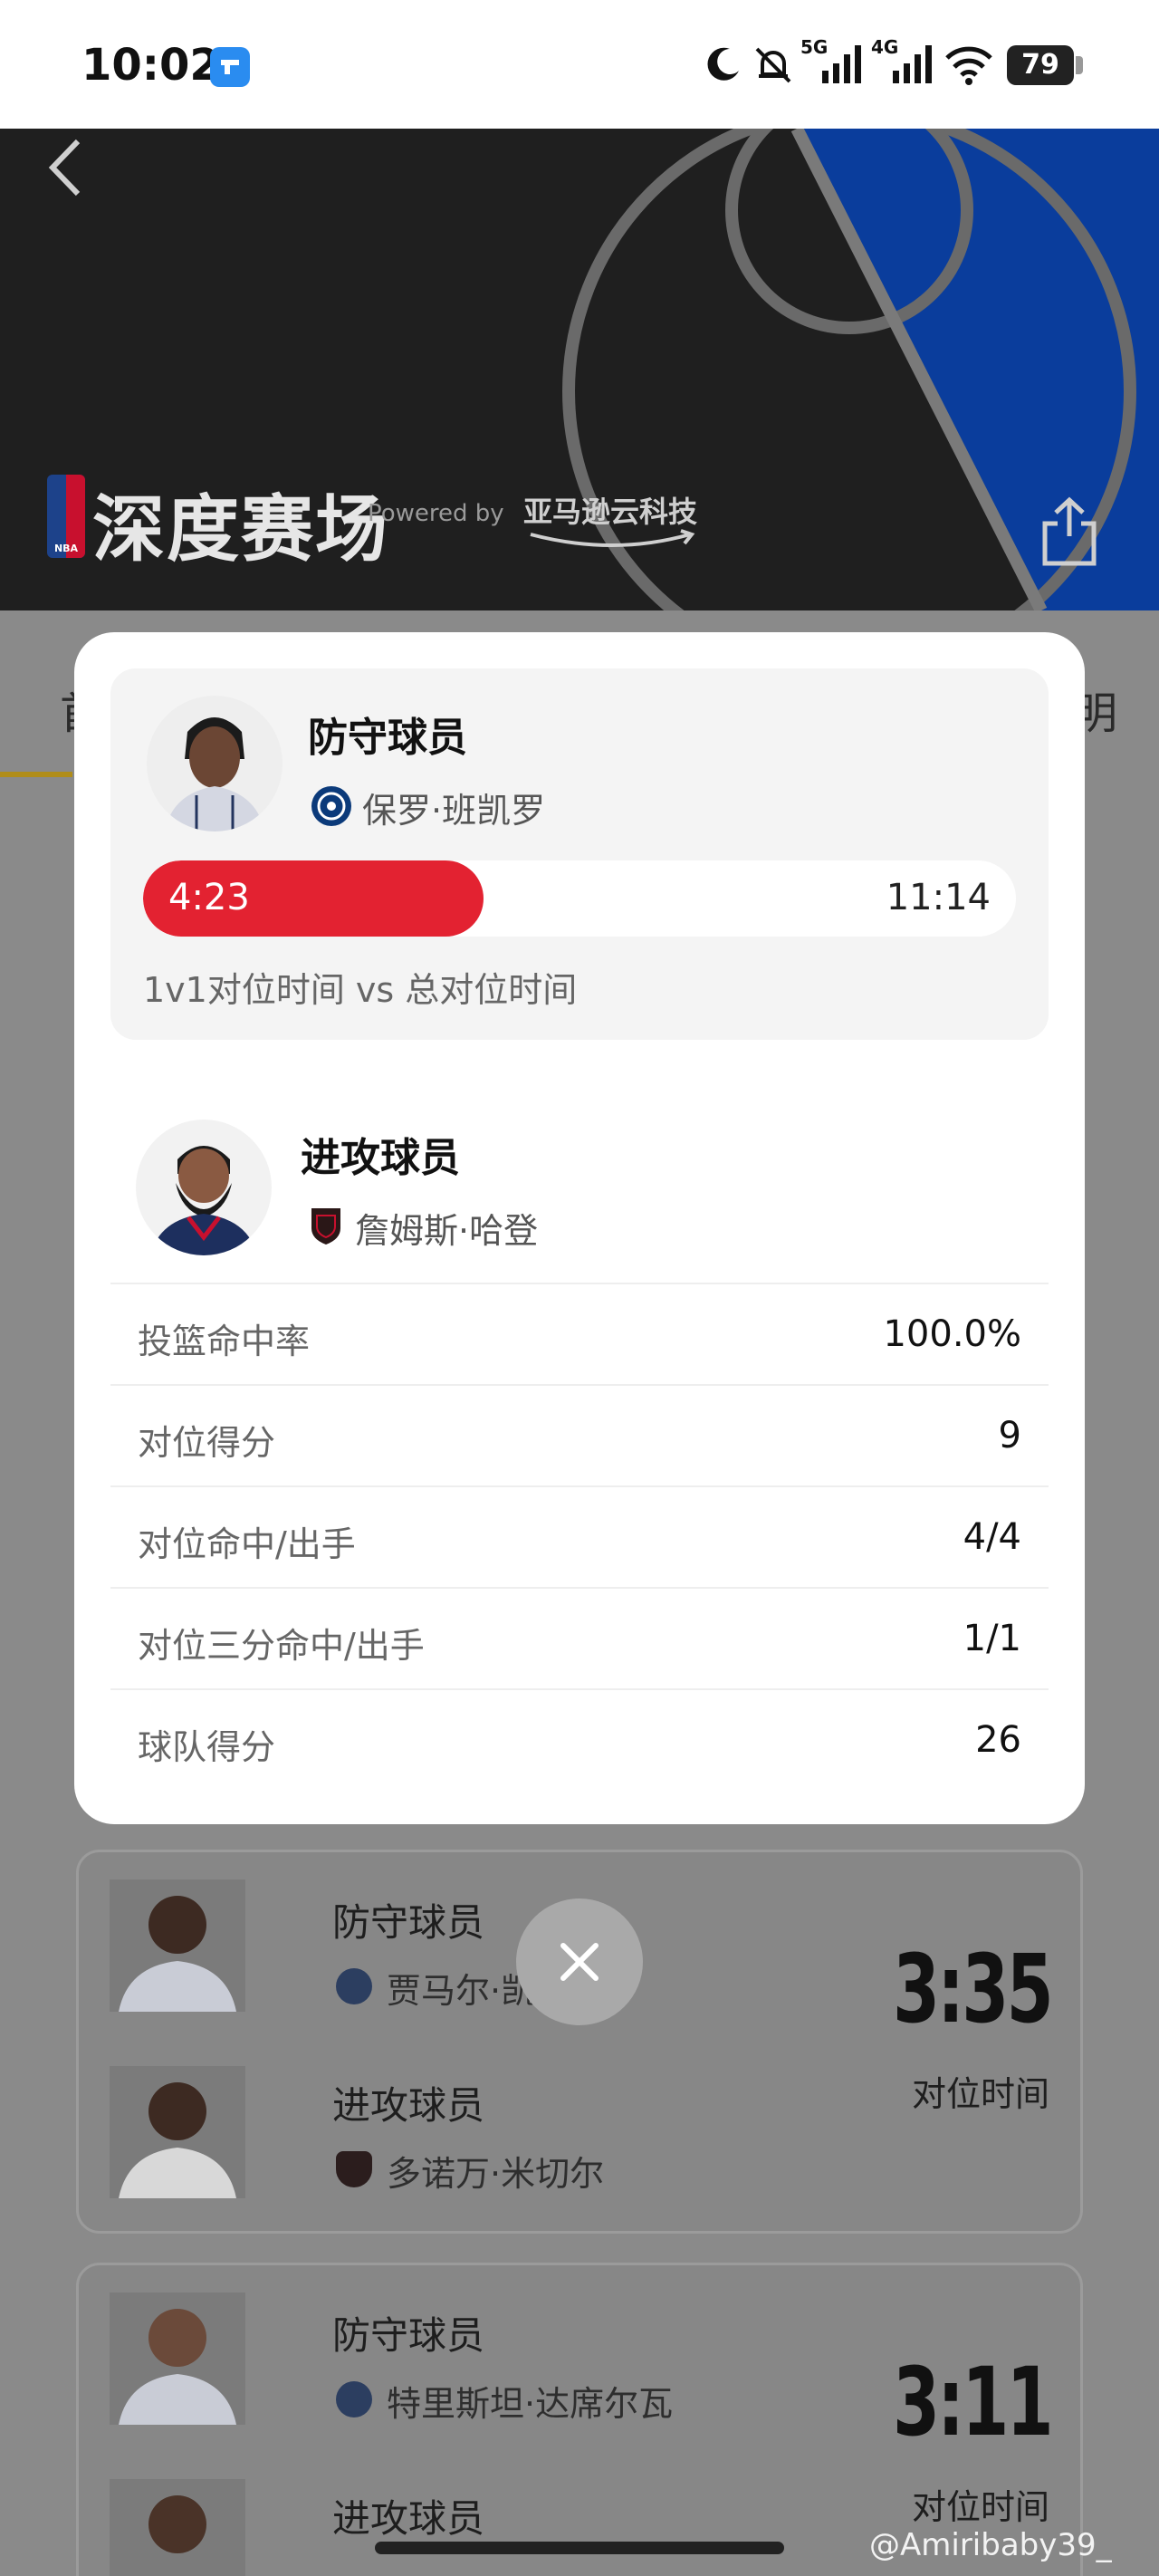 This screenshot has width=1159, height=2576. I want to click on defender-panel: 防守球员 保罗·班凯罗 4:23 11:14 1v1对位时间 vs 总对位时间, so click(579, 854).